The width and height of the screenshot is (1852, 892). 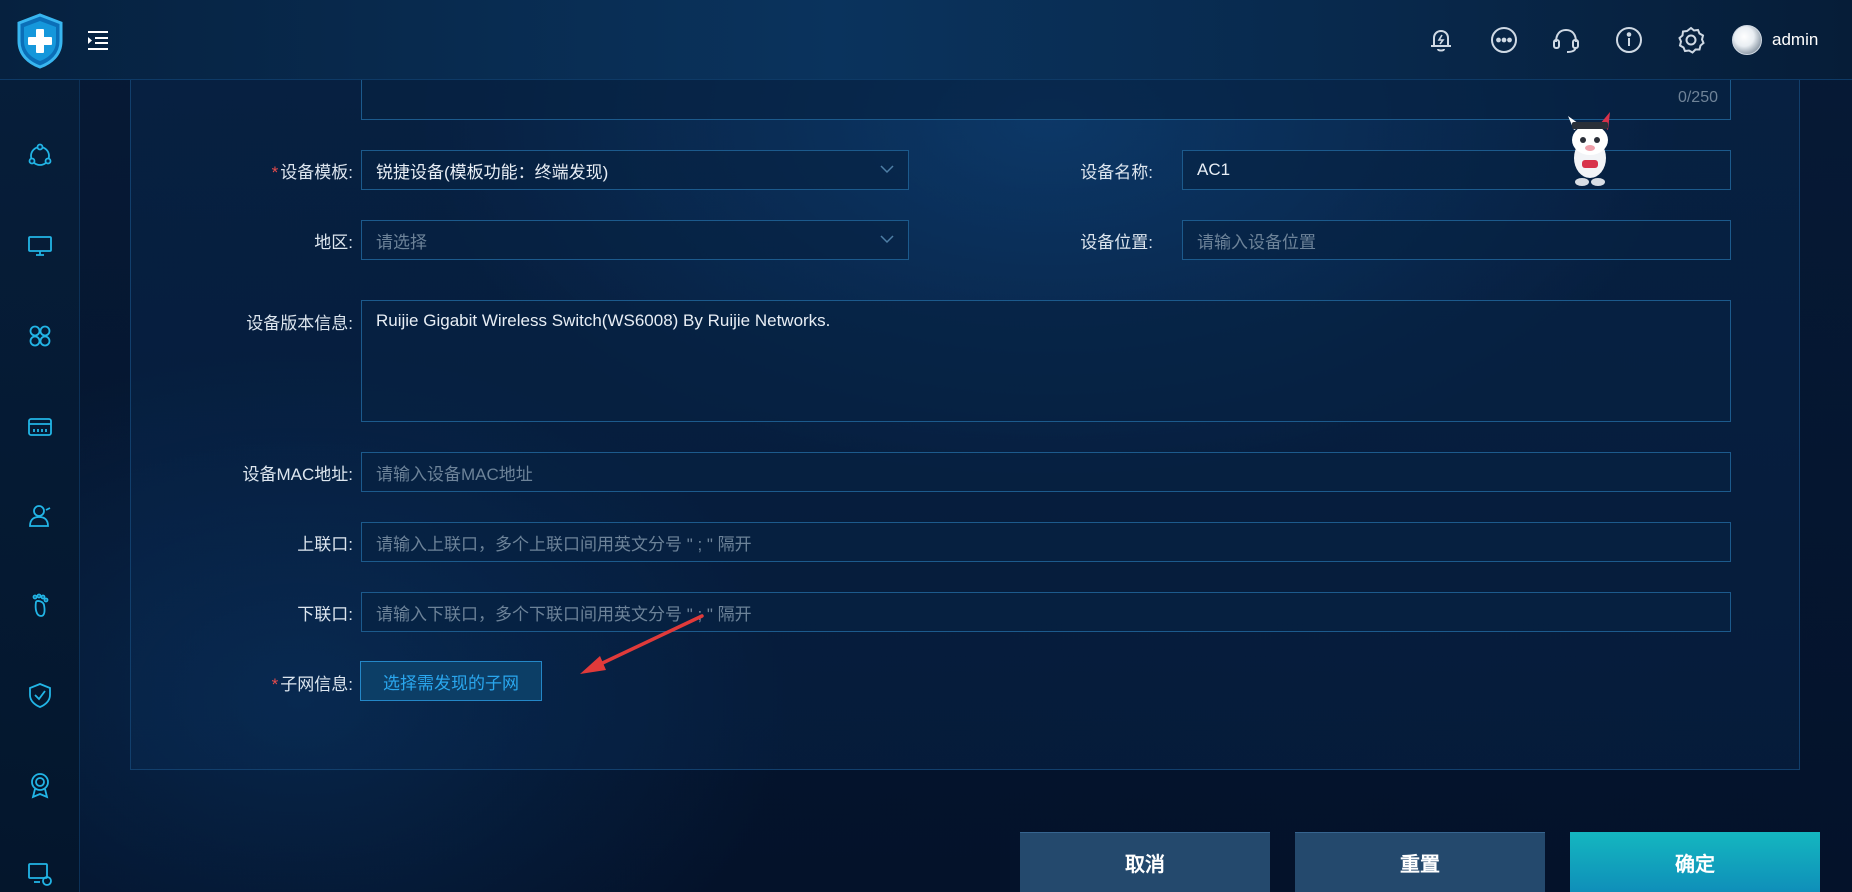 What do you see at coordinates (642, 644) in the screenshot?
I see `annotation-arrow-icon` at bounding box center [642, 644].